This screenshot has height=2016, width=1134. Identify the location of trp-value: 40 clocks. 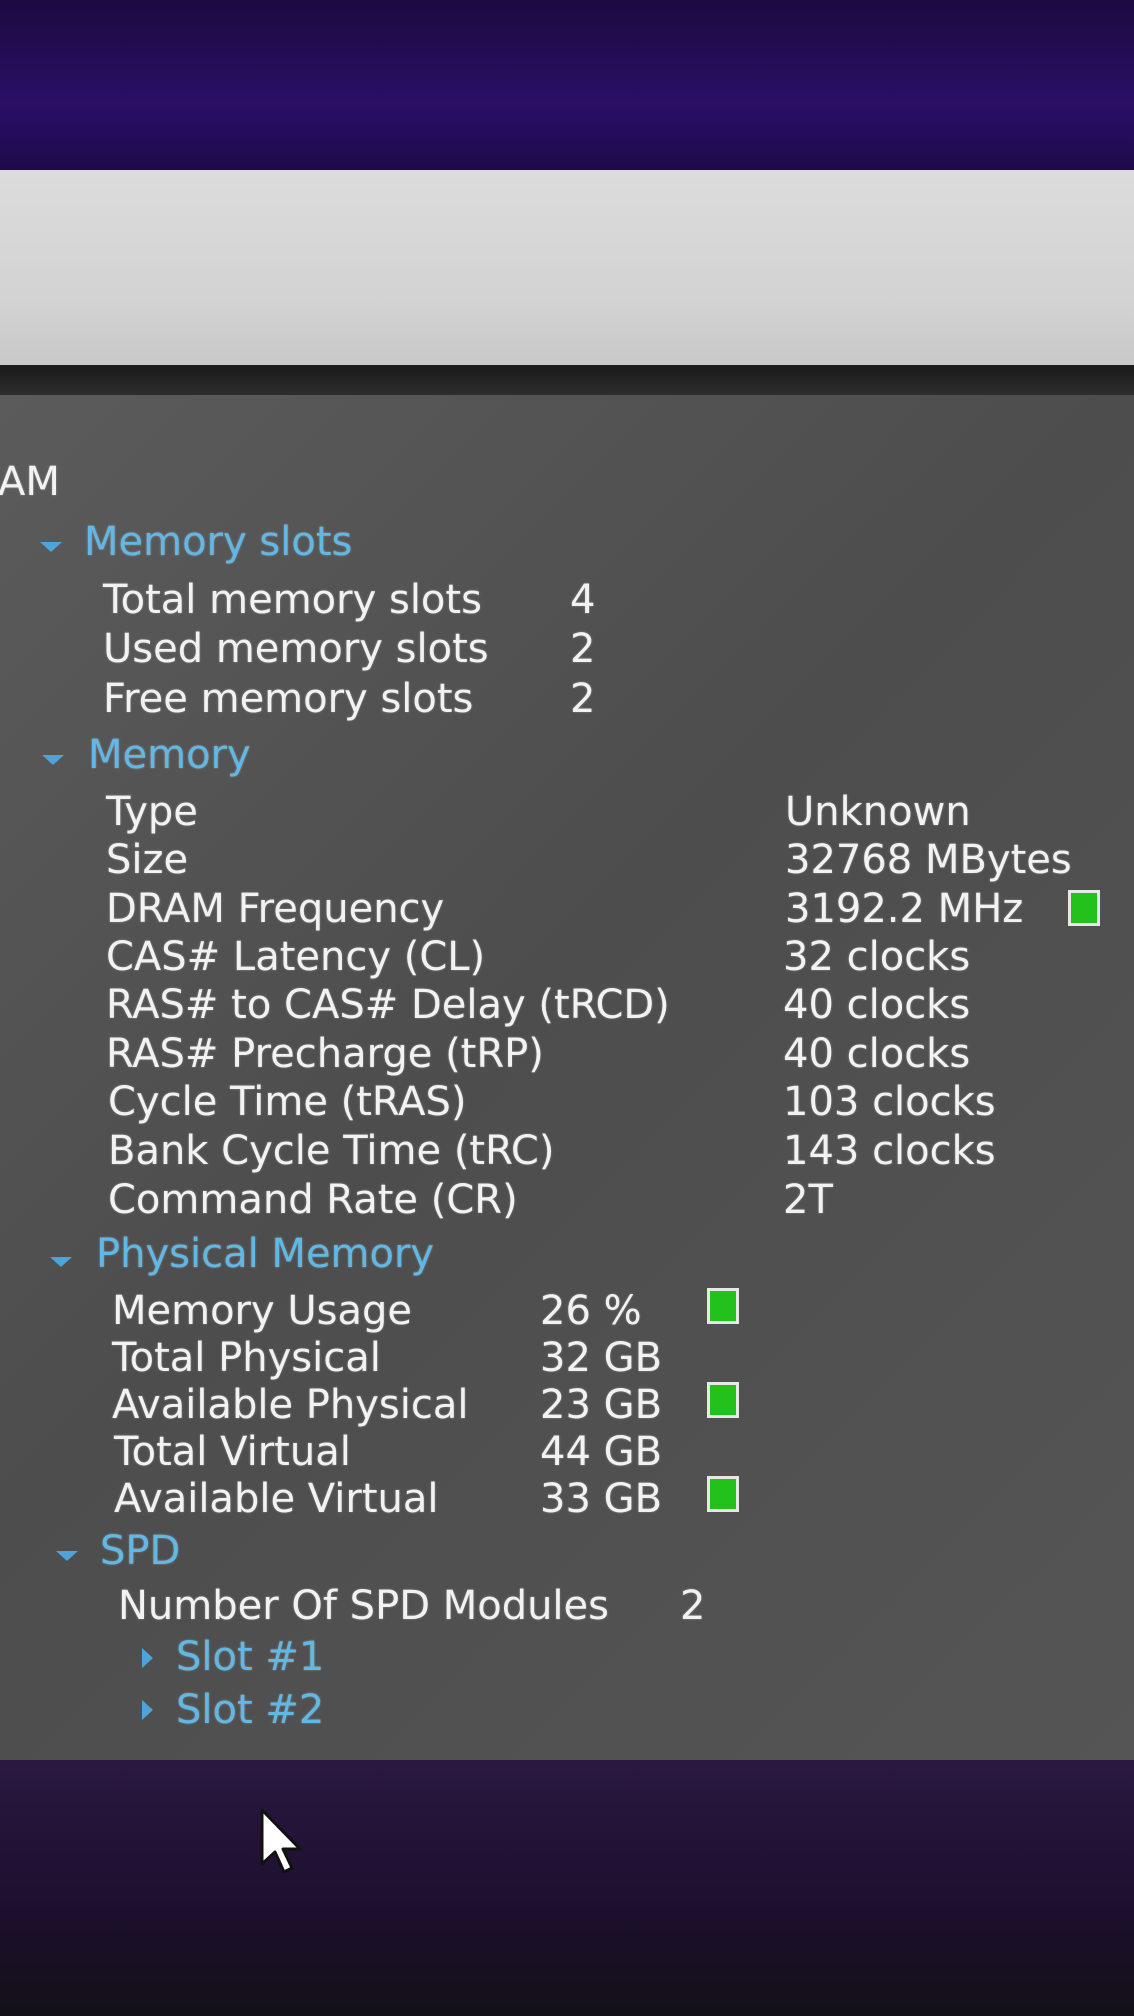
(877, 1054).